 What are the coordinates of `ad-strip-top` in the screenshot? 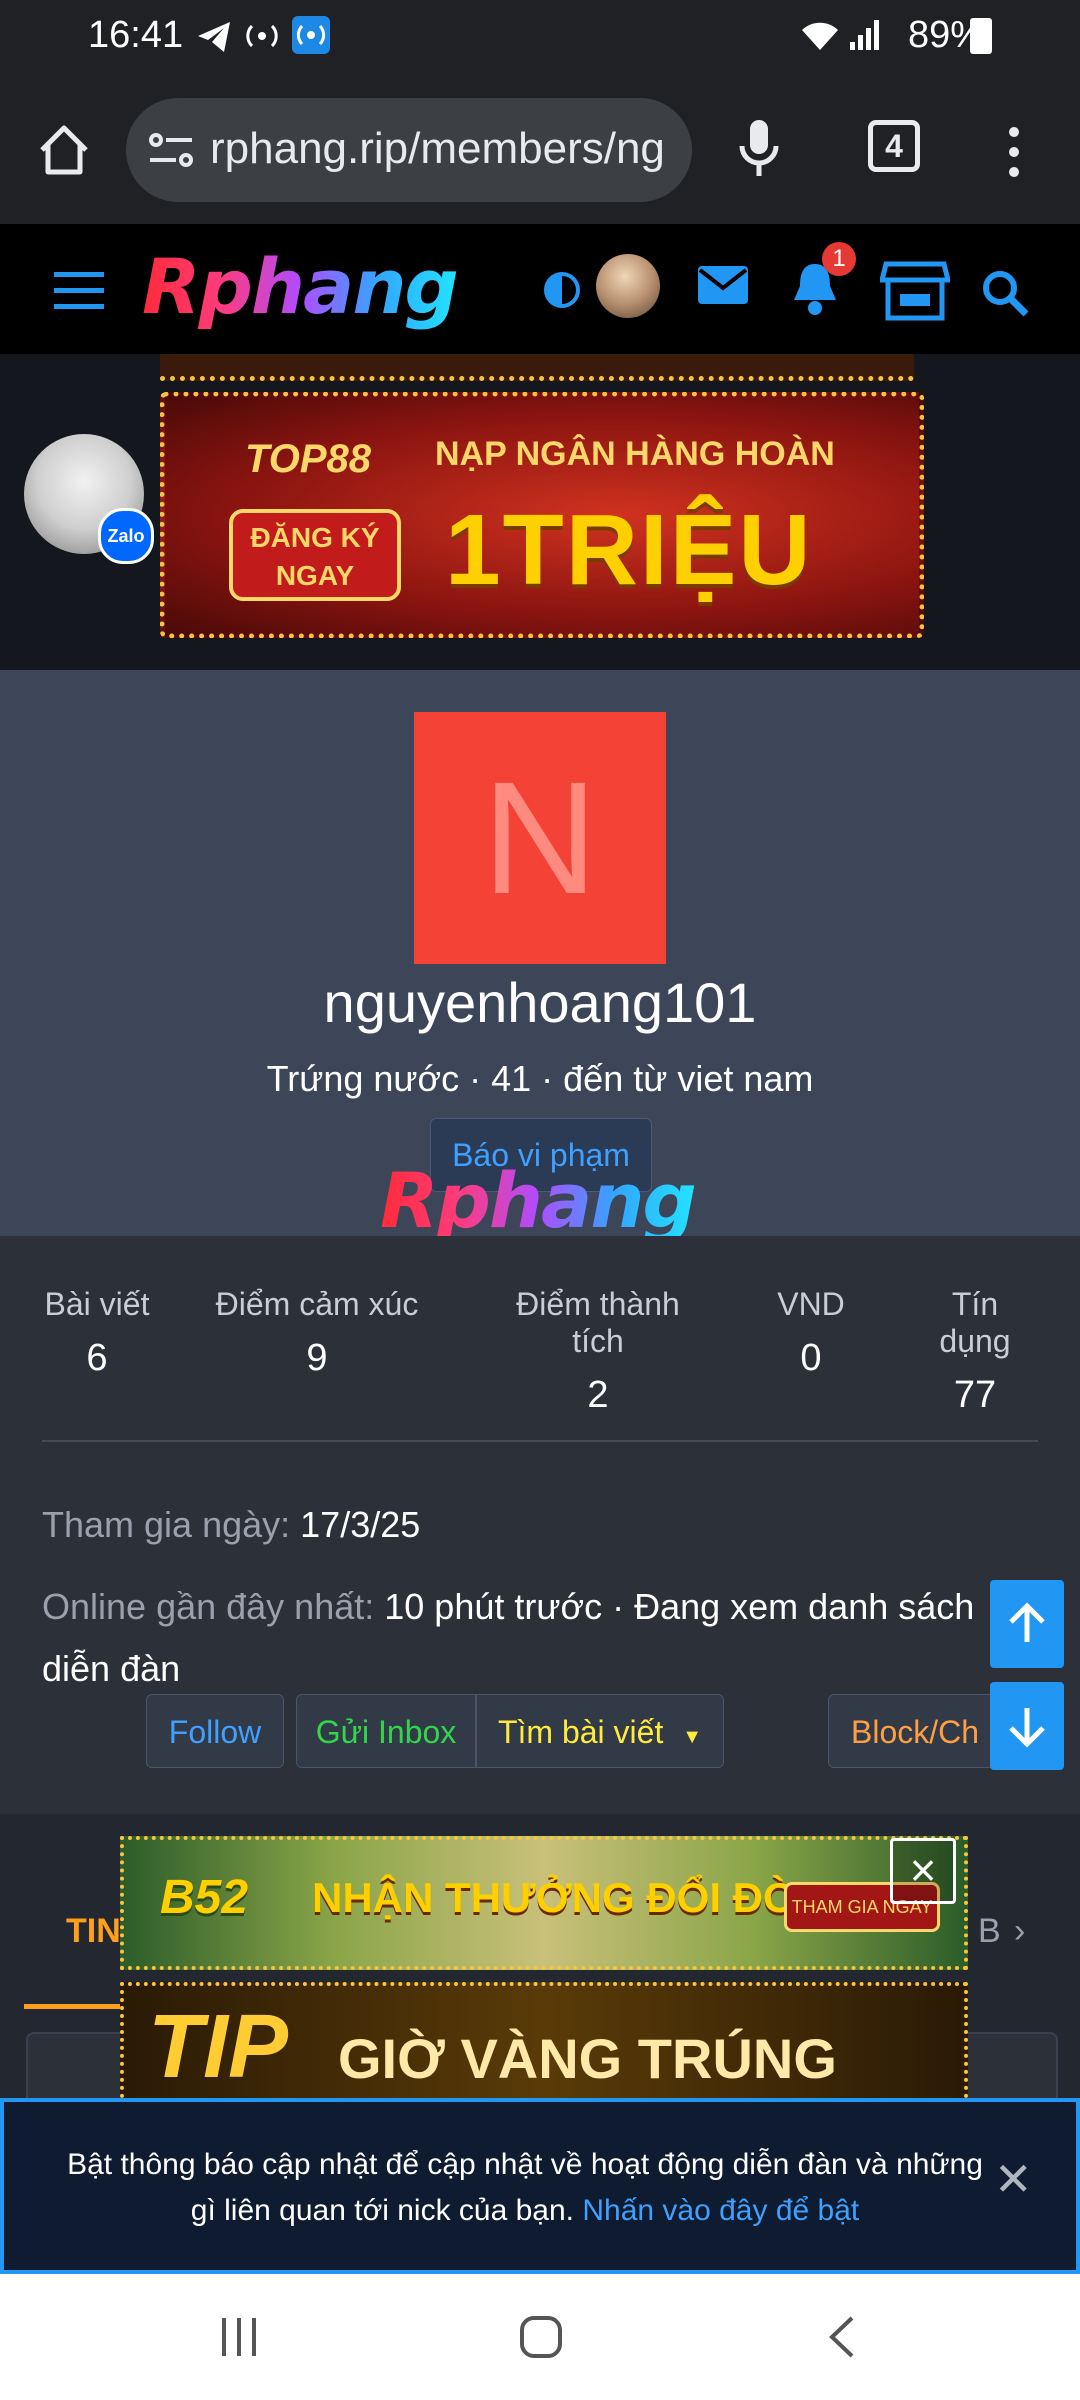 It's located at (537, 367).